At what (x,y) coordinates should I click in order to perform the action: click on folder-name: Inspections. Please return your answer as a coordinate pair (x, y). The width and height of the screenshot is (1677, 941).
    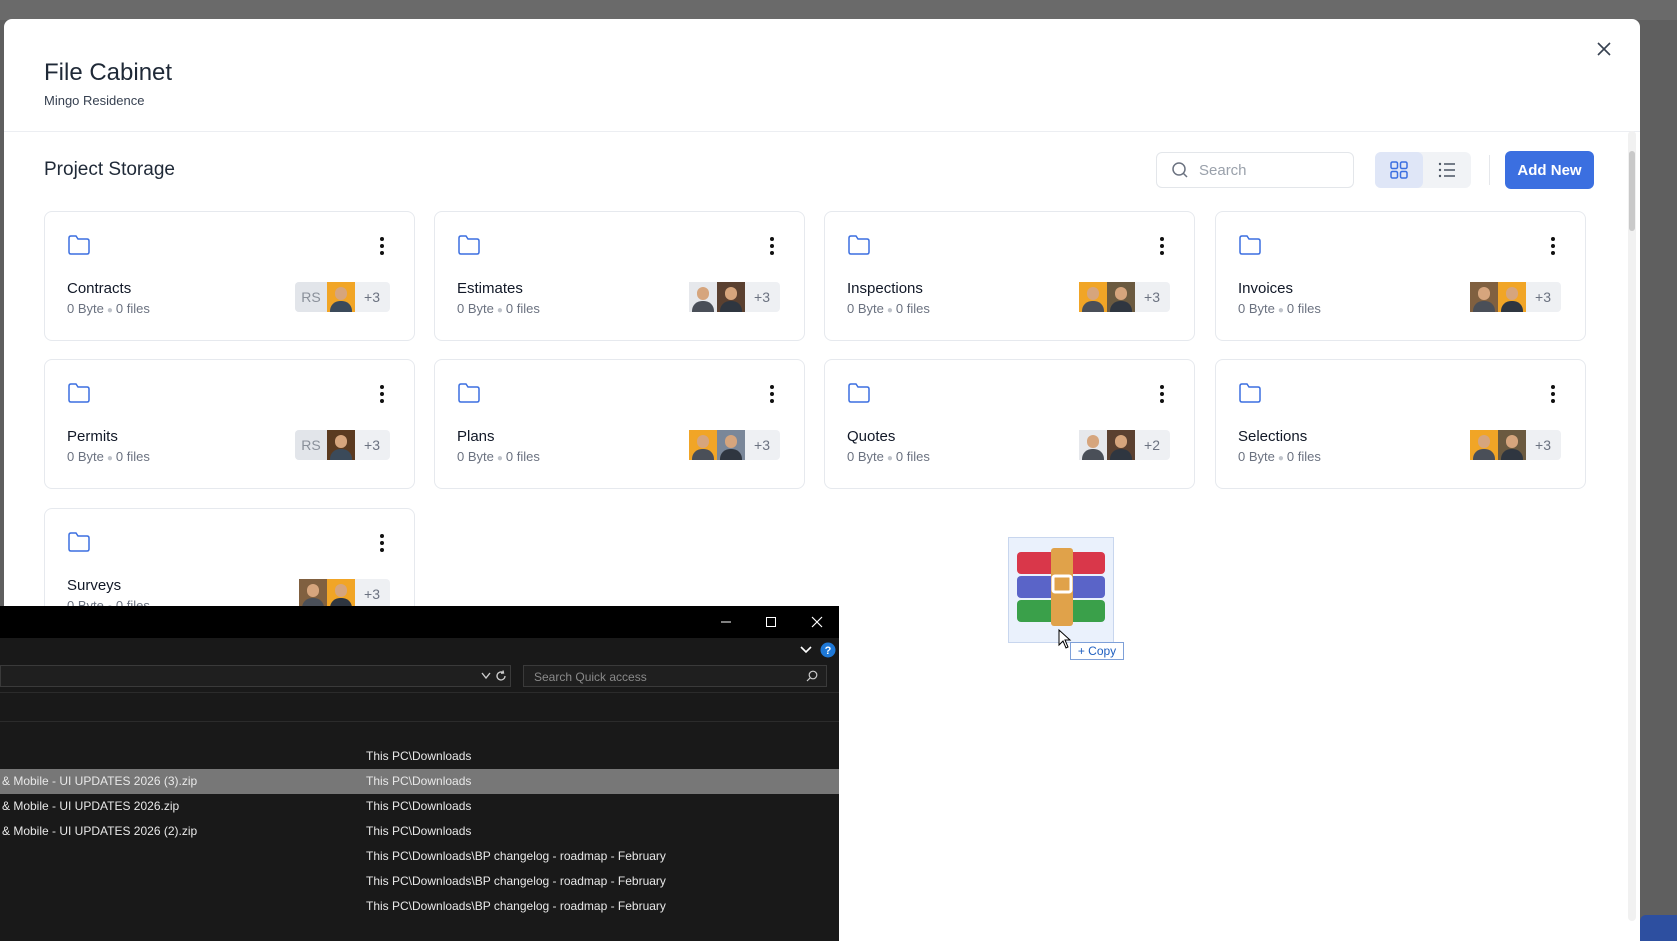
    Looking at the image, I should click on (885, 288).